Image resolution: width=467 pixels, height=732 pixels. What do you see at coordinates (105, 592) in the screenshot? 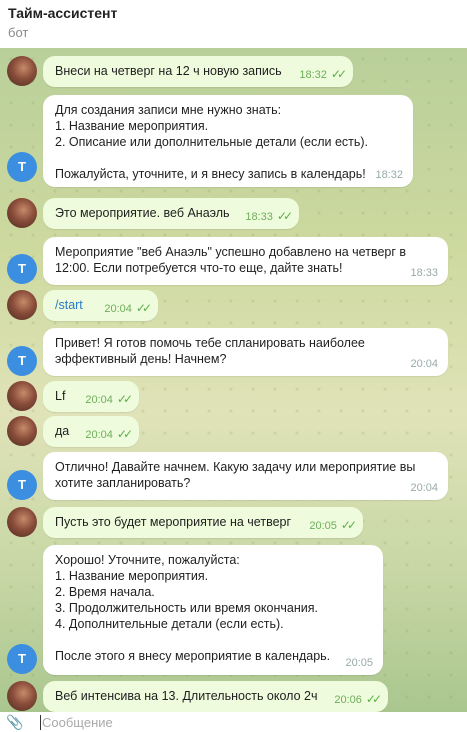
I see `message-text: 2. Время начала.` at bounding box center [105, 592].